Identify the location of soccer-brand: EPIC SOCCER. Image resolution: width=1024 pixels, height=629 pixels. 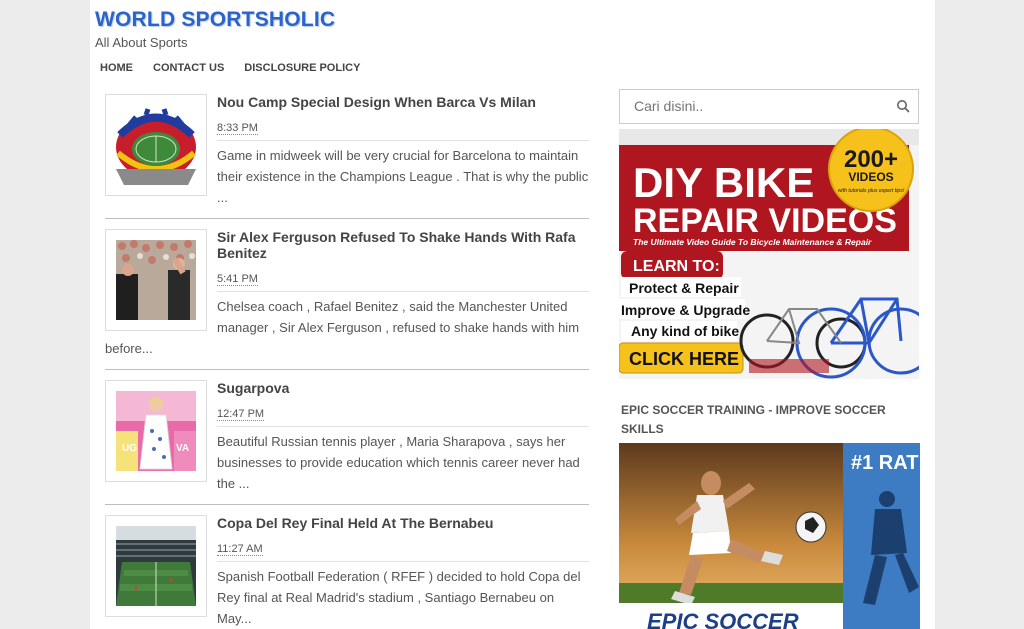
(723, 619).